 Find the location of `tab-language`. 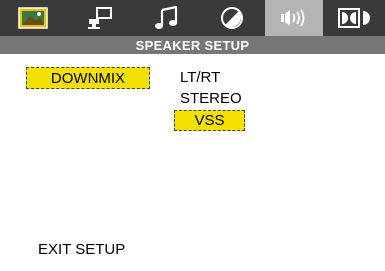

tab-language is located at coordinates (100, 18).